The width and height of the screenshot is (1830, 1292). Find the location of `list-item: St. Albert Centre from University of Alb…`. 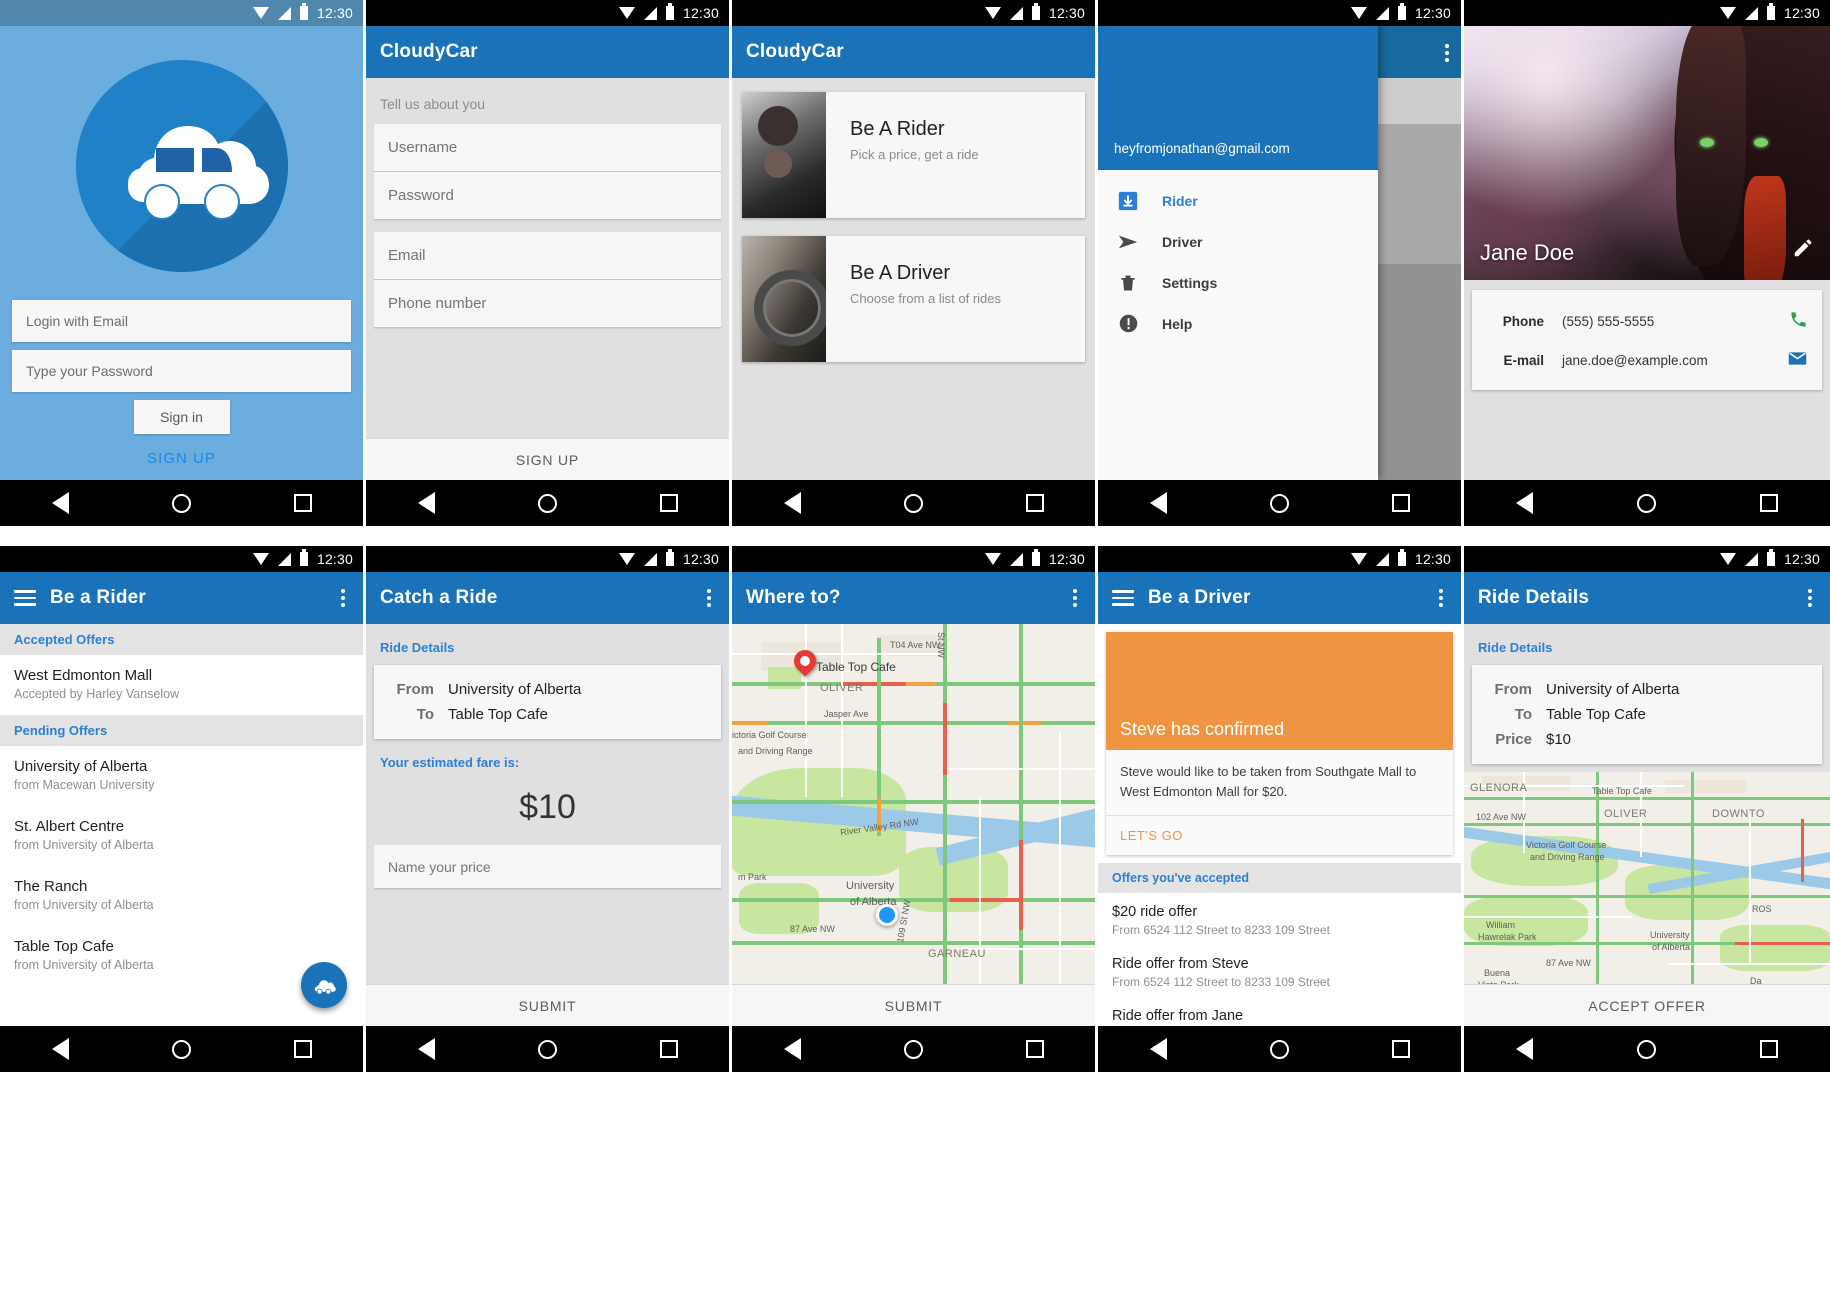

list-item: St. Albert Centre from University of Alb… is located at coordinates (181, 836).